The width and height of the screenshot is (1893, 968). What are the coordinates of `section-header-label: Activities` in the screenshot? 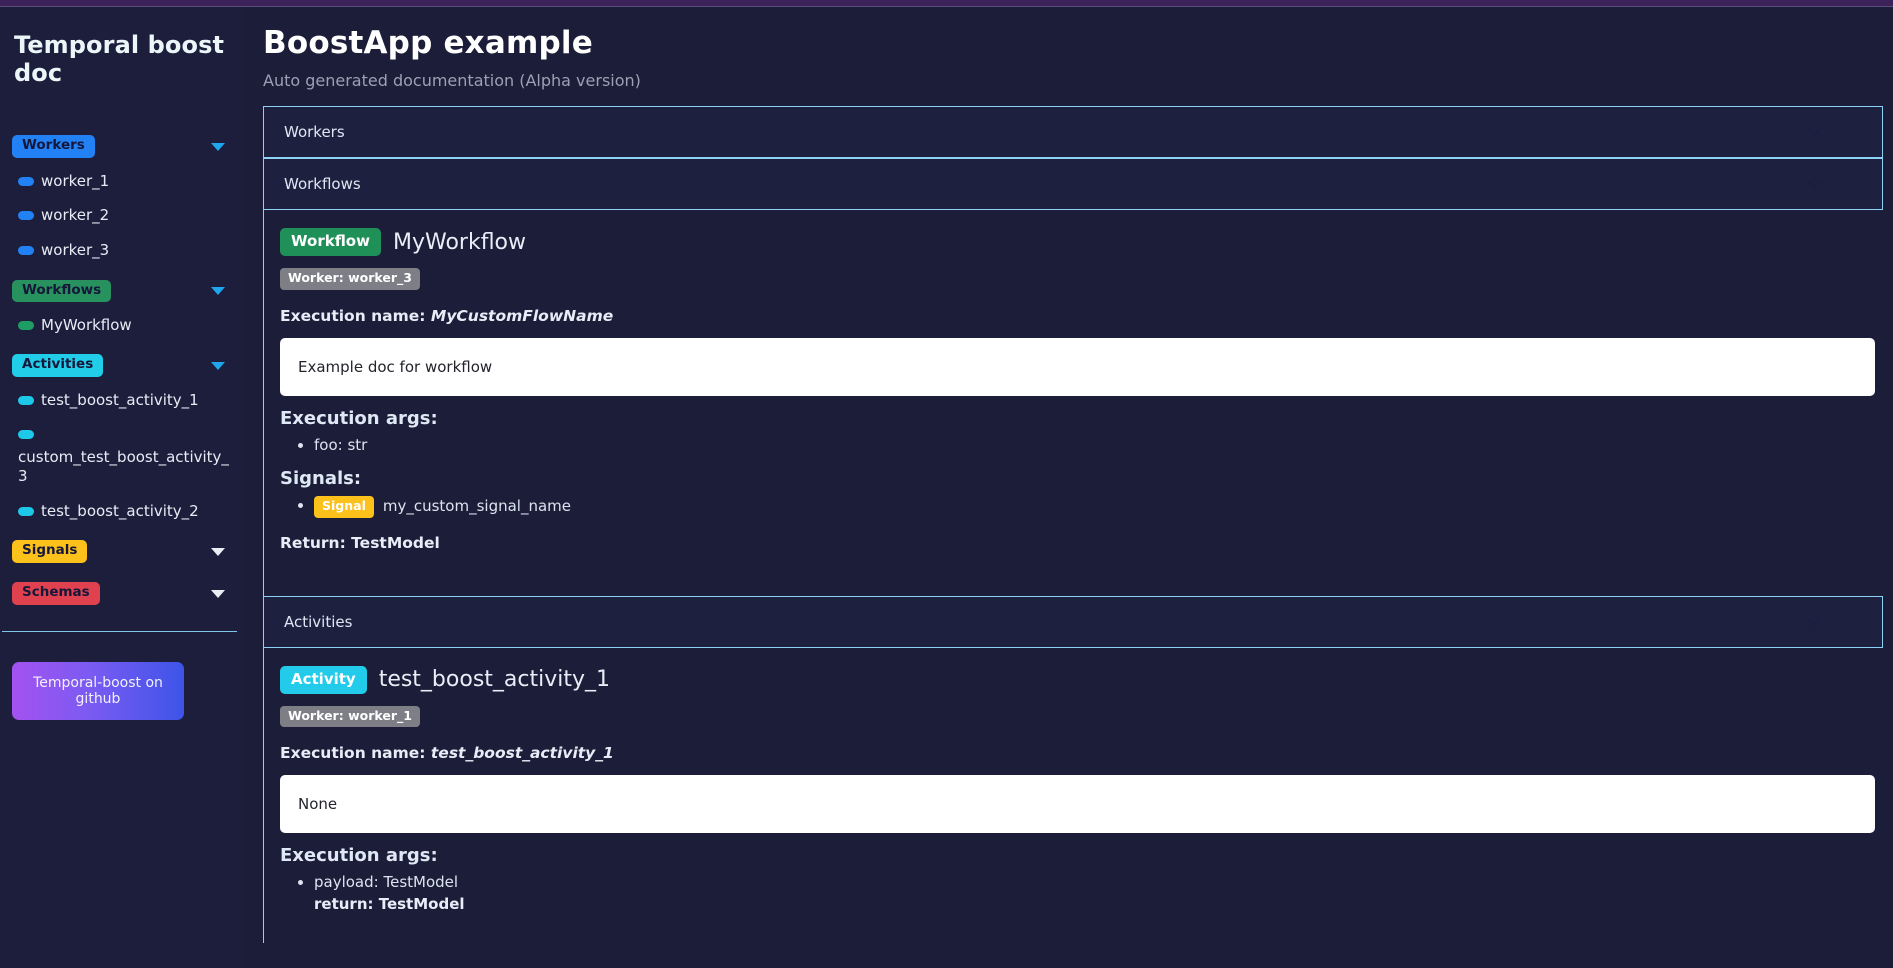 It's located at (318, 621).